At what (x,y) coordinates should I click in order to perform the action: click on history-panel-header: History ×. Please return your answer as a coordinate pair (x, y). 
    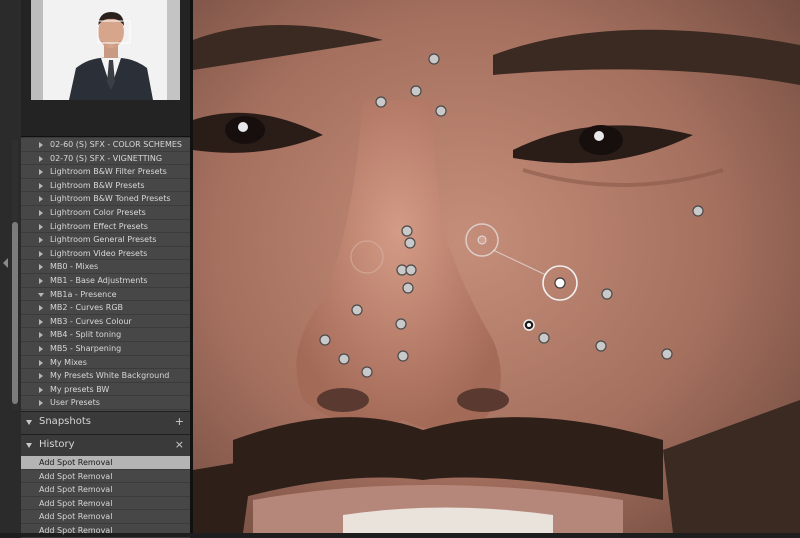
    Looking at the image, I should click on (105, 445).